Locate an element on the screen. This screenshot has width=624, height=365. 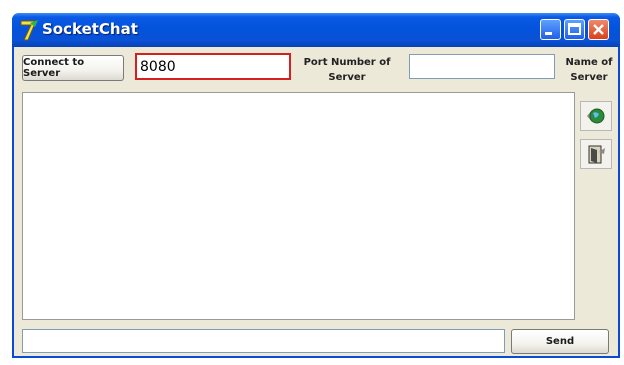
door-exit-icon is located at coordinates (596, 154).